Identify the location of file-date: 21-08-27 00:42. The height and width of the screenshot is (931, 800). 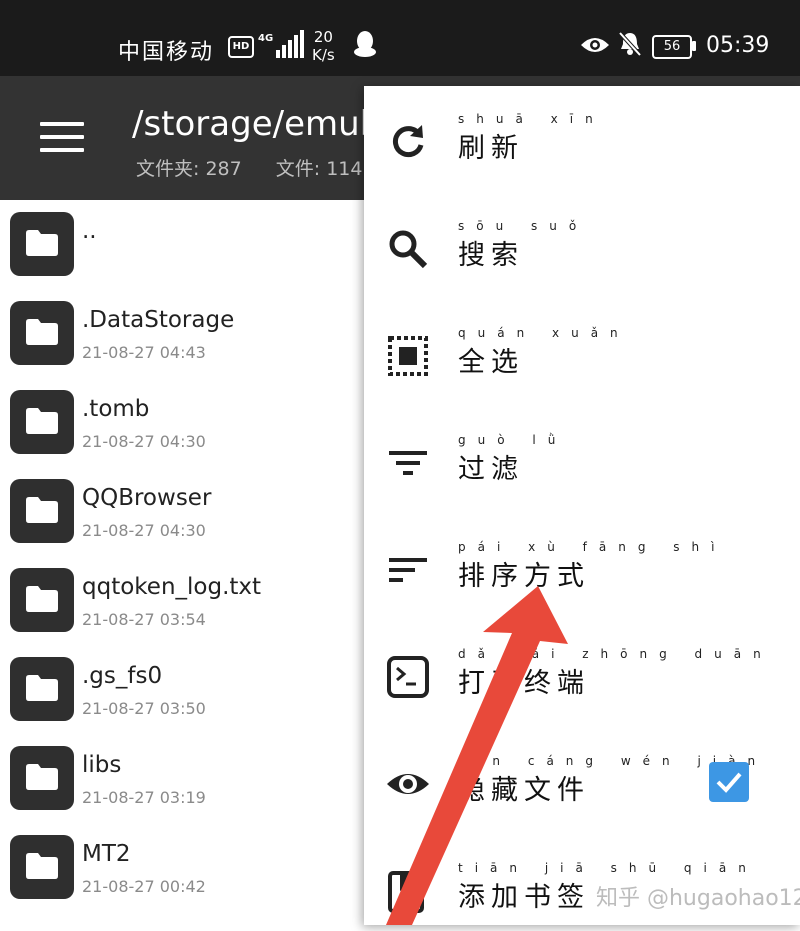
(144, 886).